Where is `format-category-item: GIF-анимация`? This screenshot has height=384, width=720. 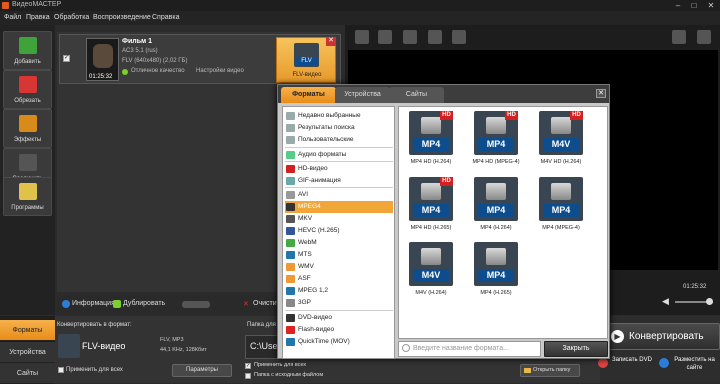 format-category-item: GIF-анимация is located at coordinates (339, 181).